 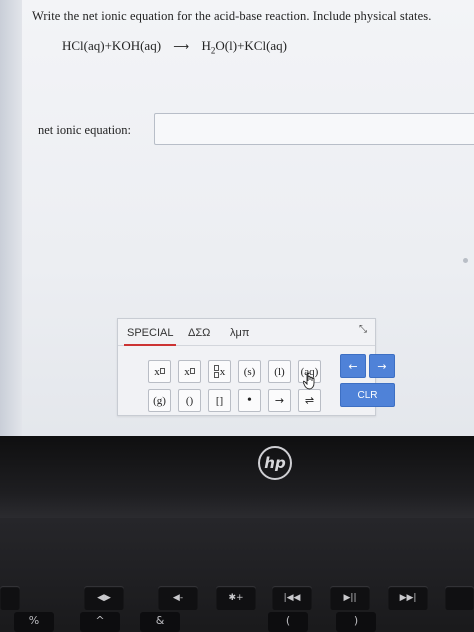 What do you see at coordinates (10, 598) in the screenshot?
I see `fkey-left-edge` at bounding box center [10, 598].